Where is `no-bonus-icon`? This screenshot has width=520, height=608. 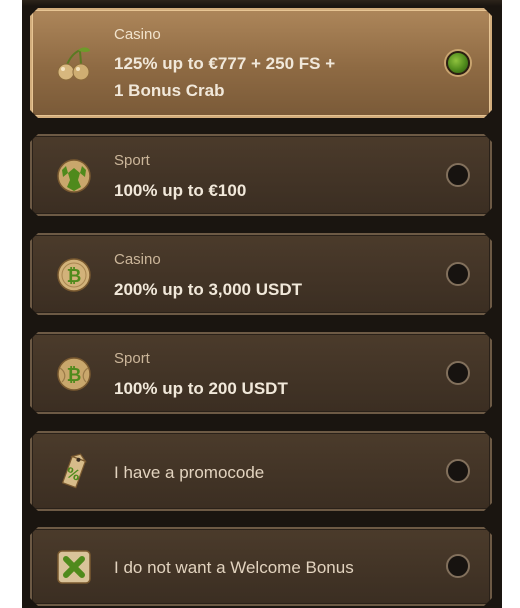 no-bonus-icon is located at coordinates (74, 567).